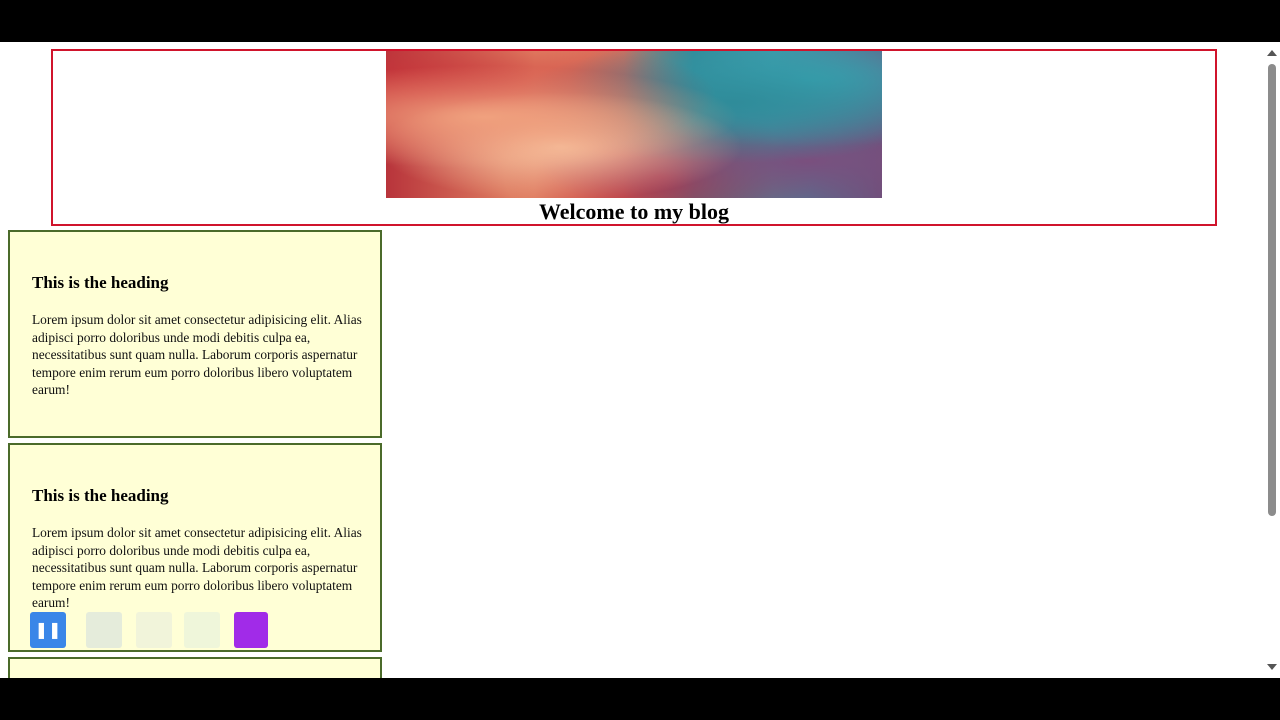 The image size is (1280, 720). I want to click on page-title: Welcome to my blog, so click(634, 211).